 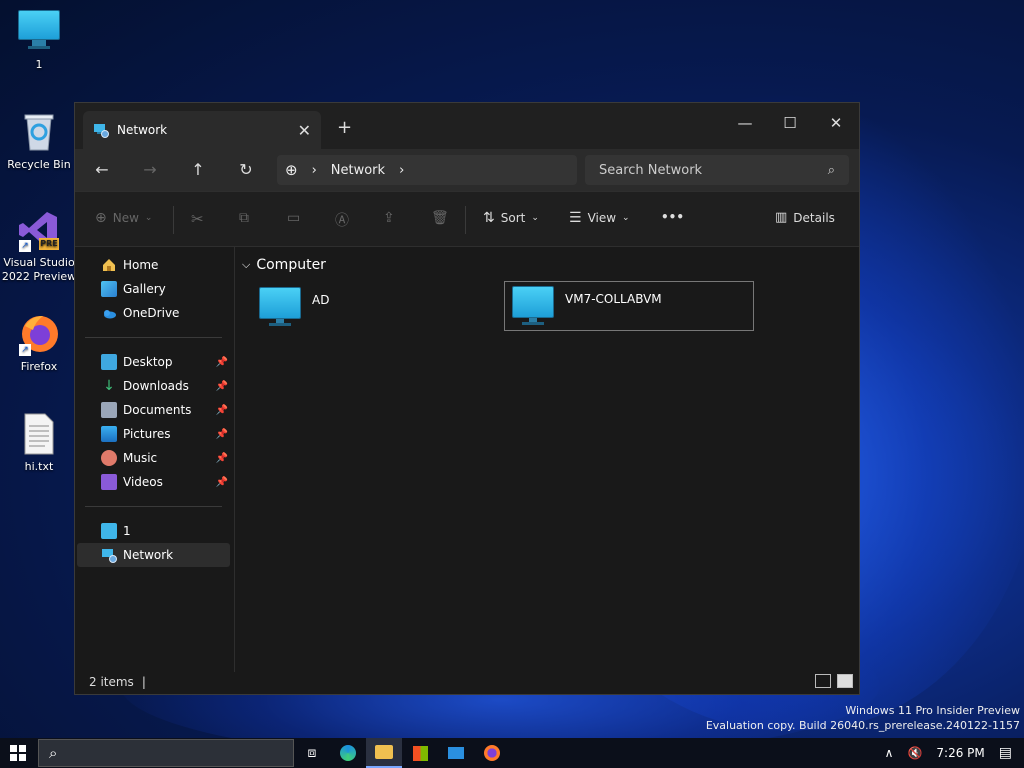 What do you see at coordinates (372, 308) in the screenshot?
I see `list-item: AD` at bounding box center [372, 308].